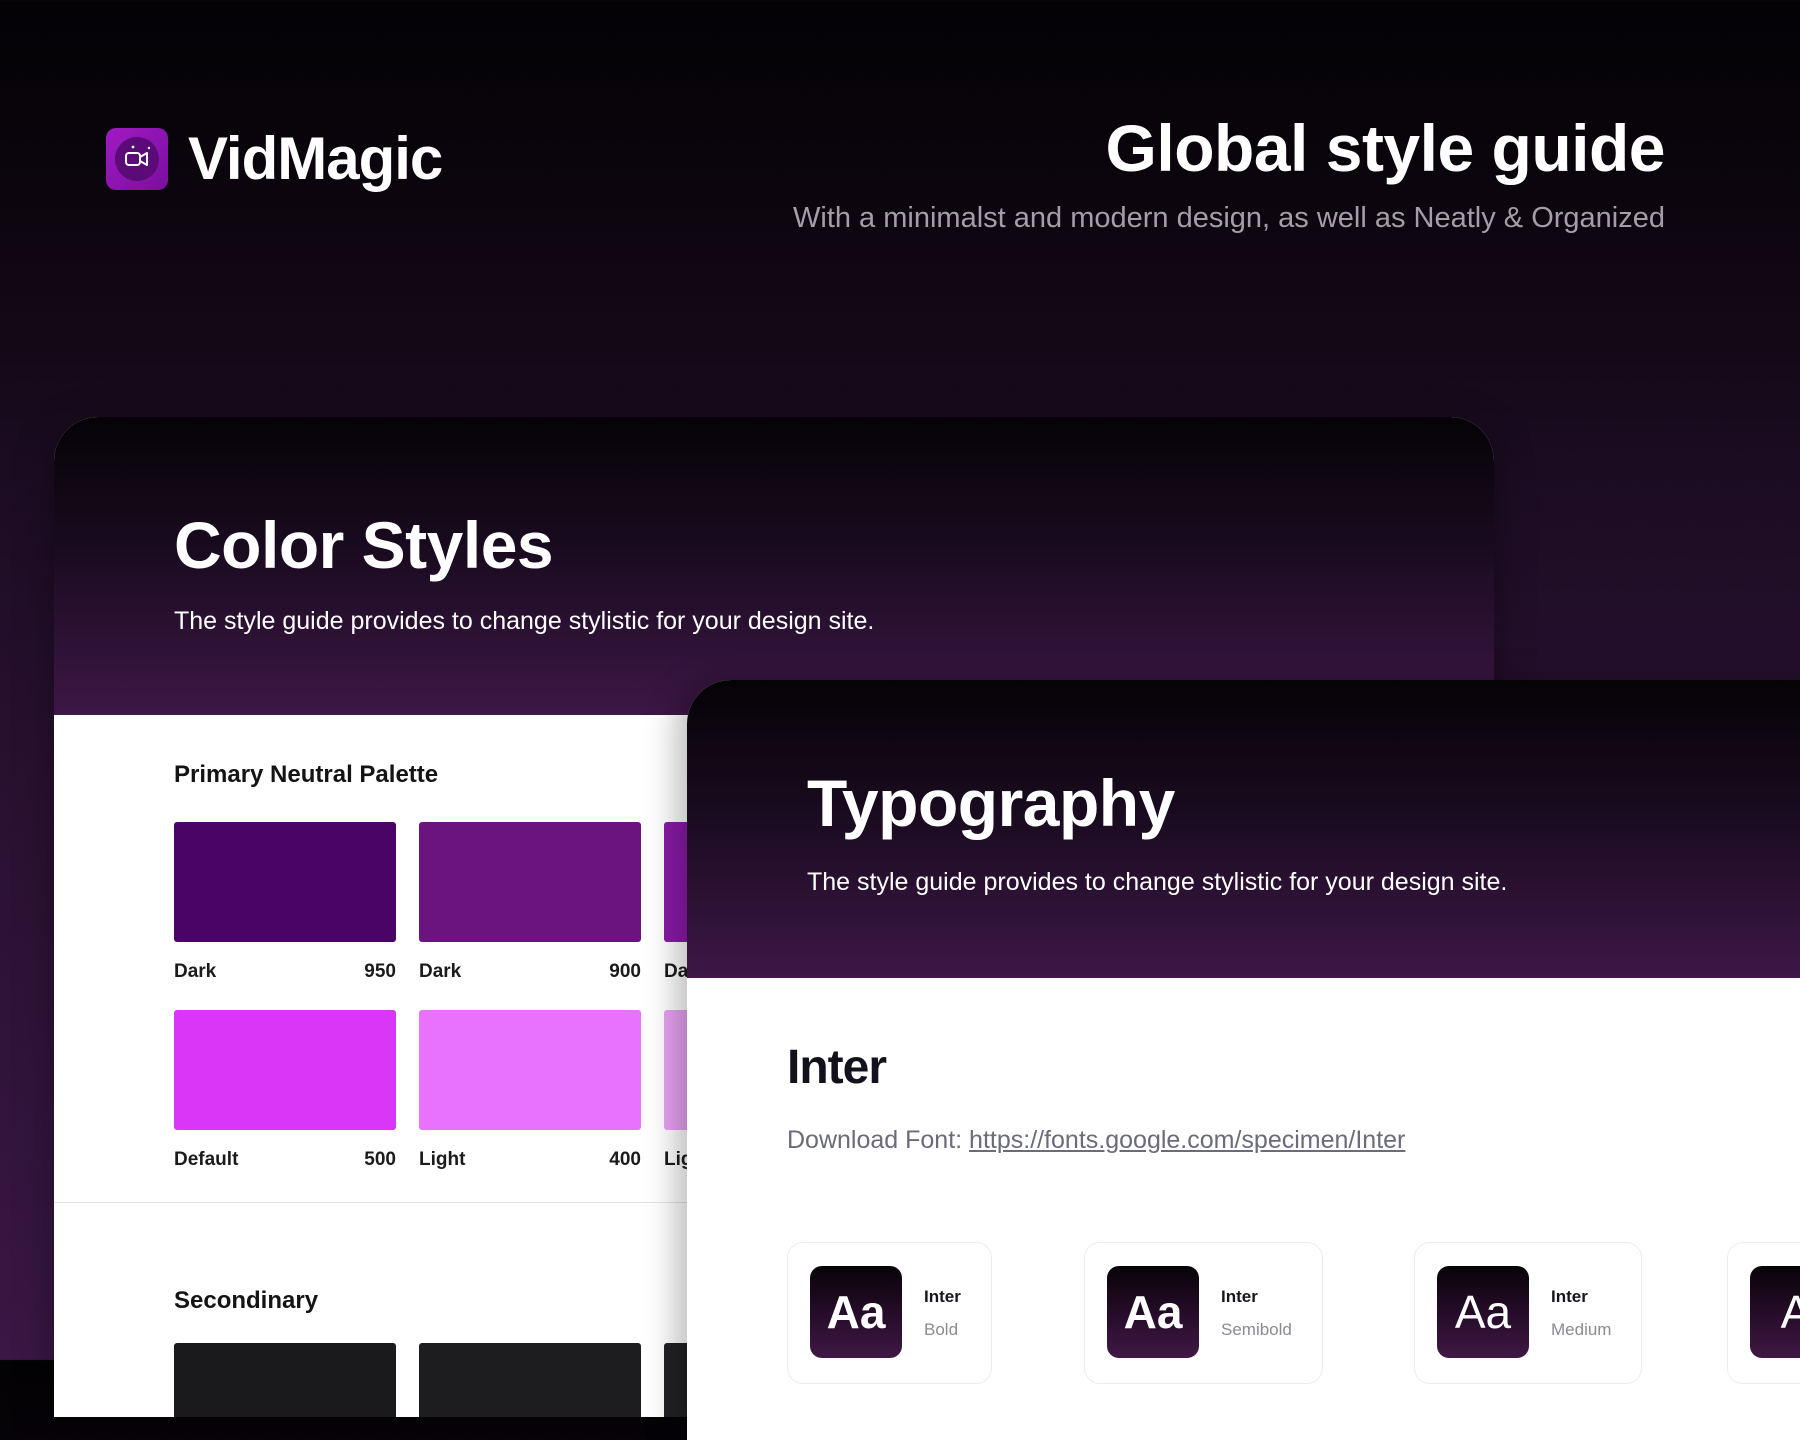 This screenshot has width=1800, height=1440. I want to click on swatch-value: 950, so click(380, 971).